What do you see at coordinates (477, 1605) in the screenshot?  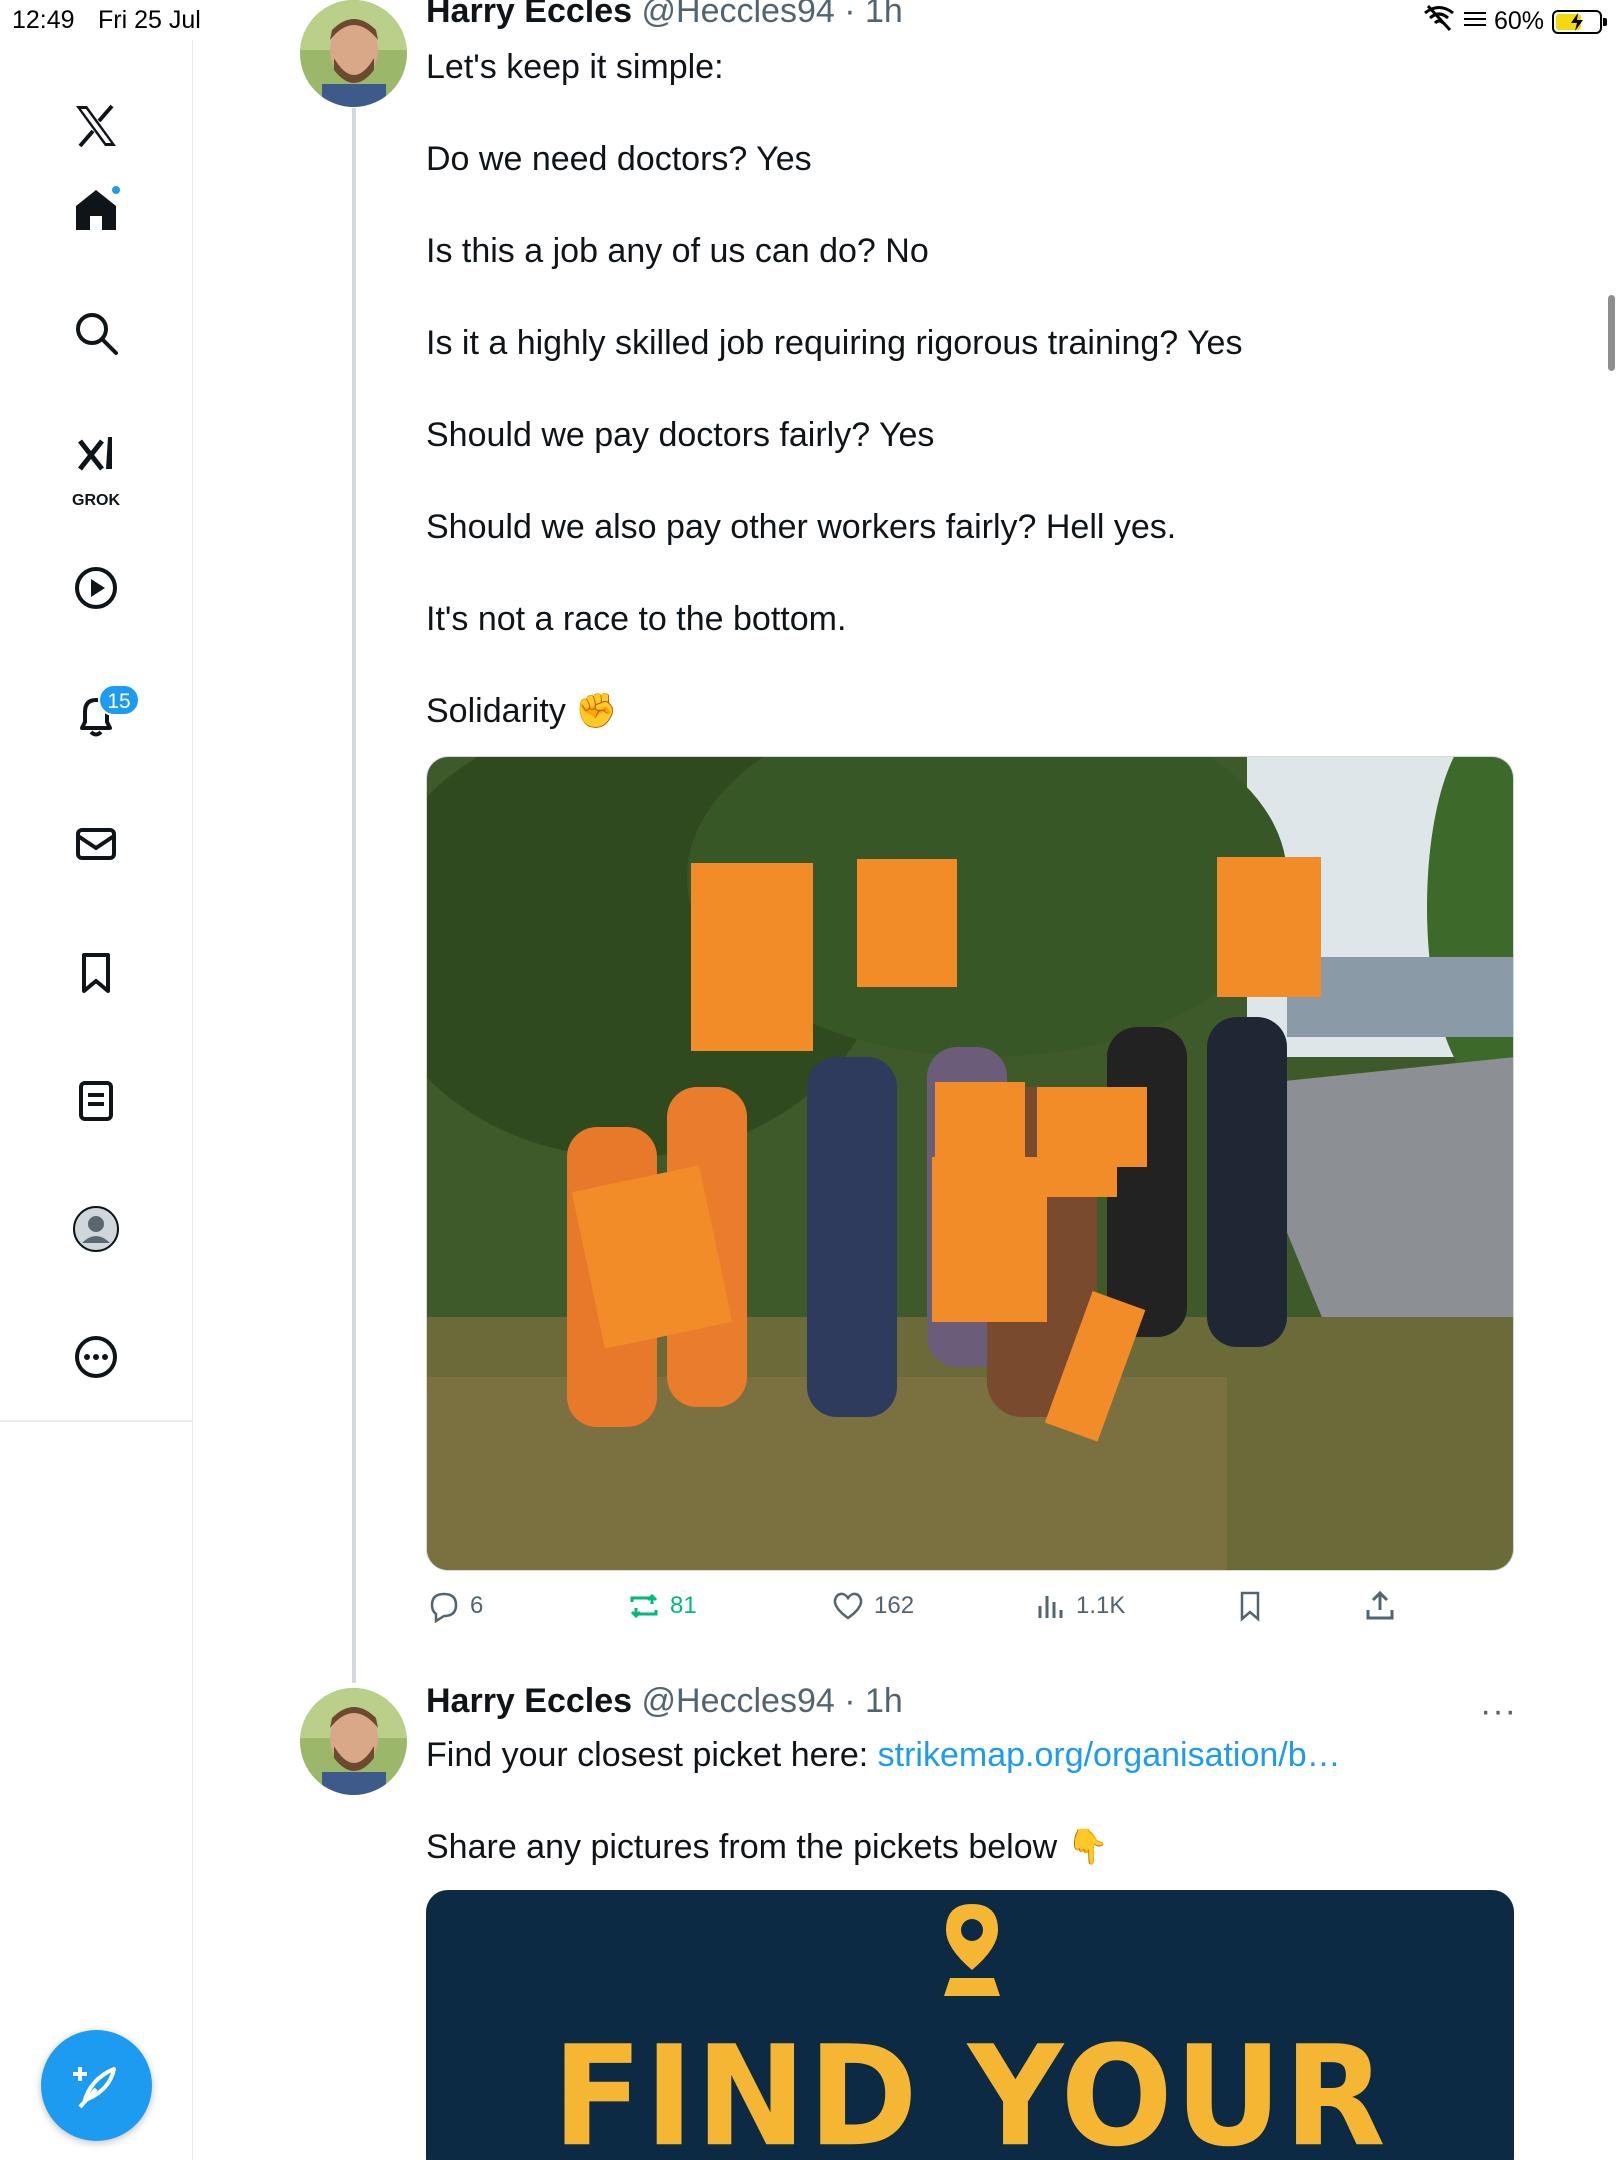 I see `reply-count: 6` at bounding box center [477, 1605].